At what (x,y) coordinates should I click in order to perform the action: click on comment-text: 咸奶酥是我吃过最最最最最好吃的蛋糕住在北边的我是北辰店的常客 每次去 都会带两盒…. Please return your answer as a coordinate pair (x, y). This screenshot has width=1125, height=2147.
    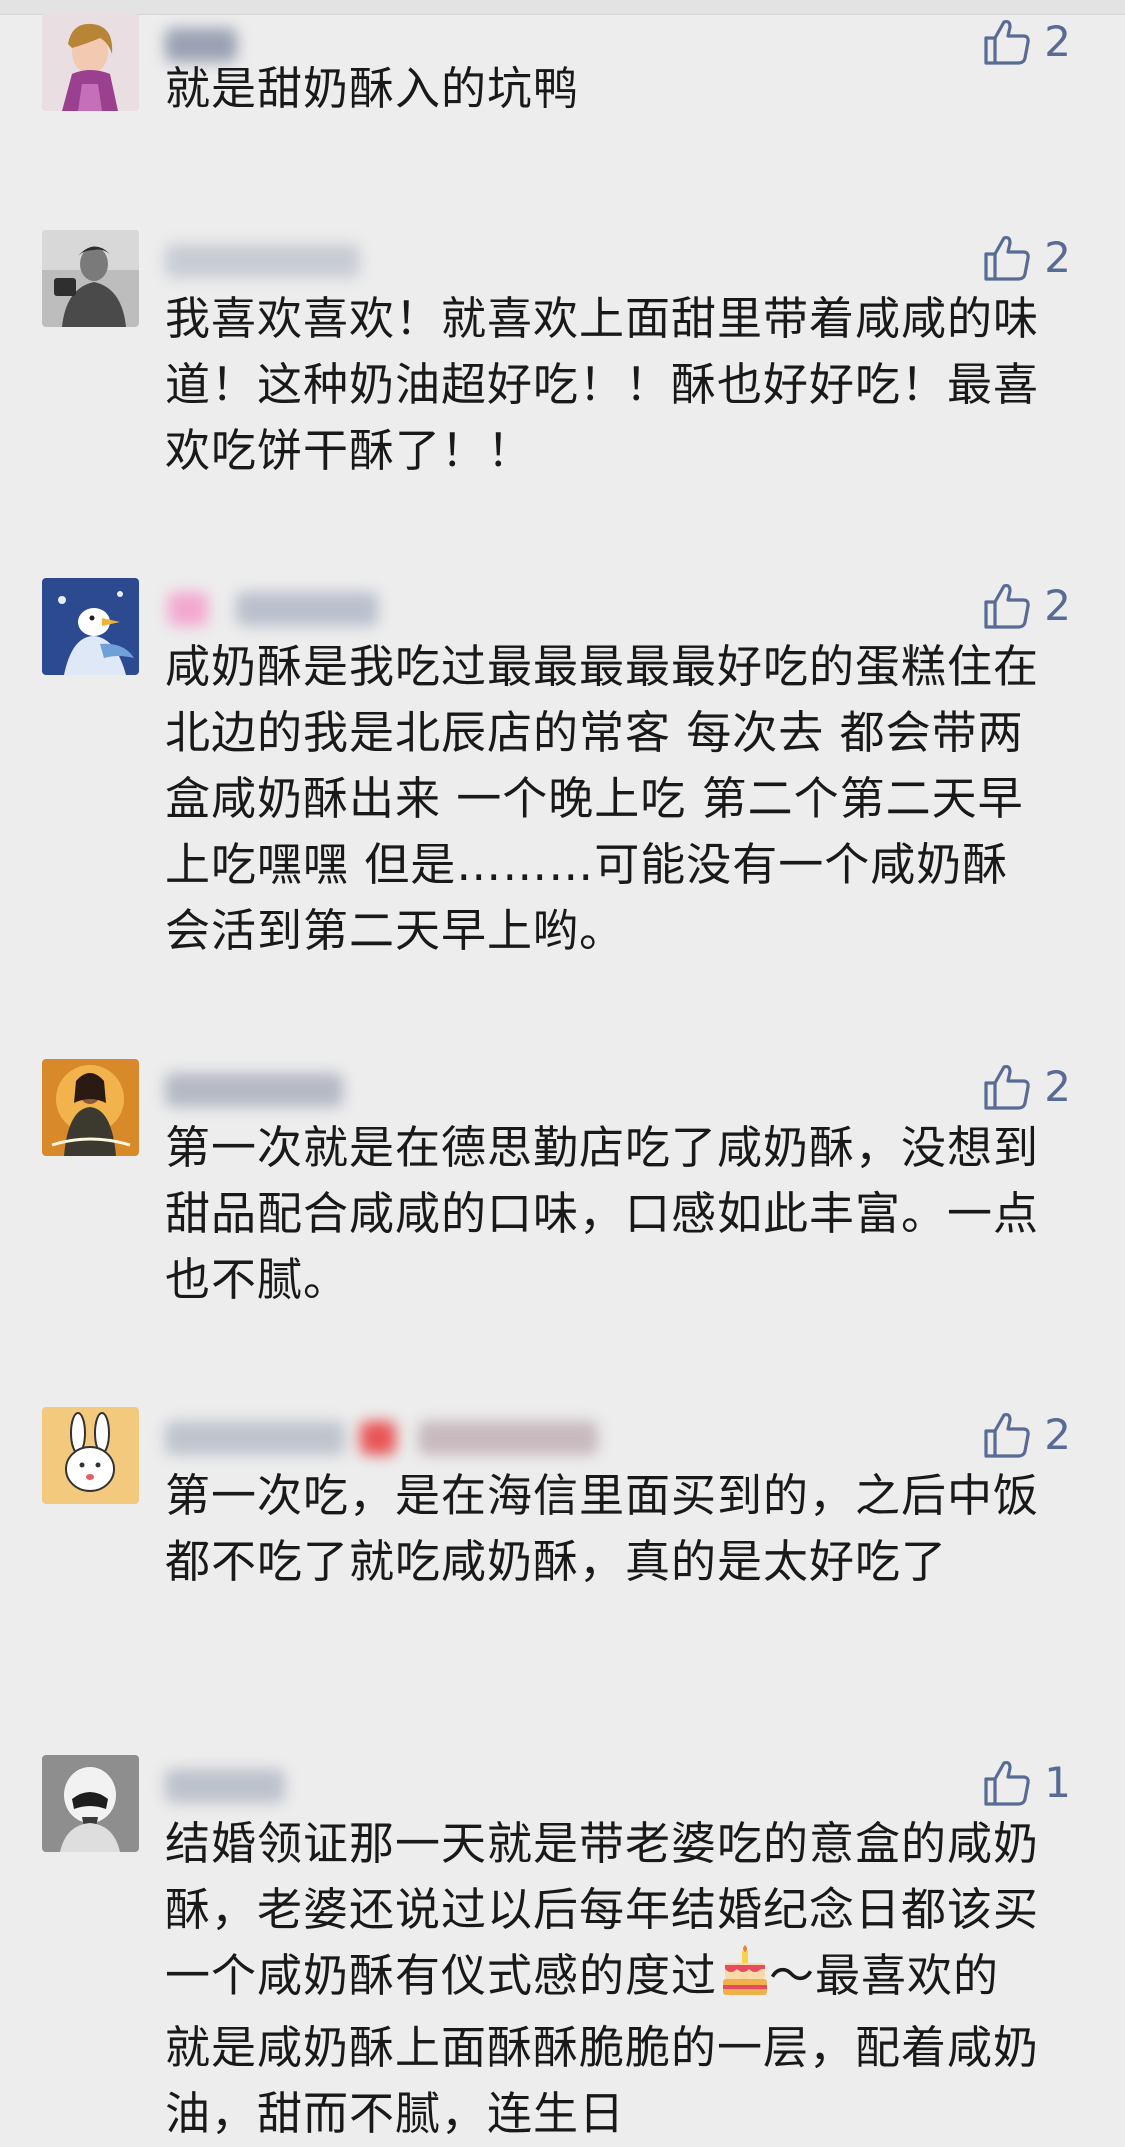
    Looking at the image, I should click on (602, 798).